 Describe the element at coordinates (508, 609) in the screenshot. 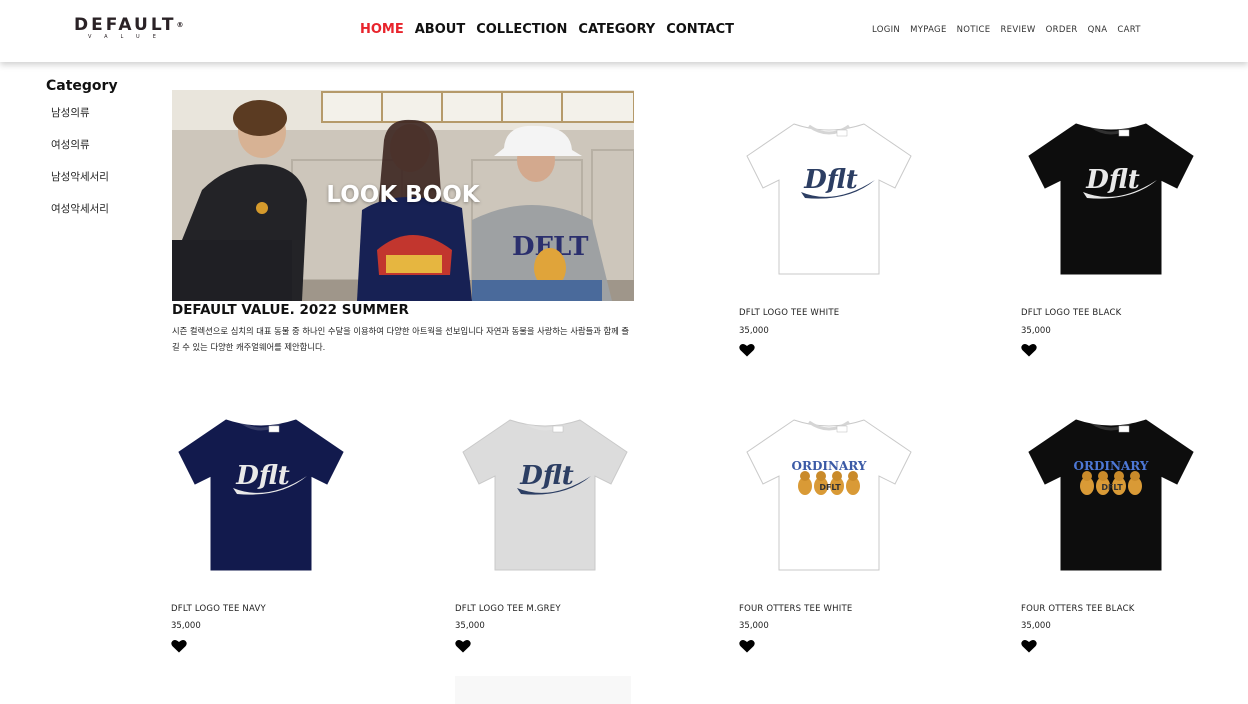

I see `product-name: DFLT LOGO TEE M.GREY` at that location.